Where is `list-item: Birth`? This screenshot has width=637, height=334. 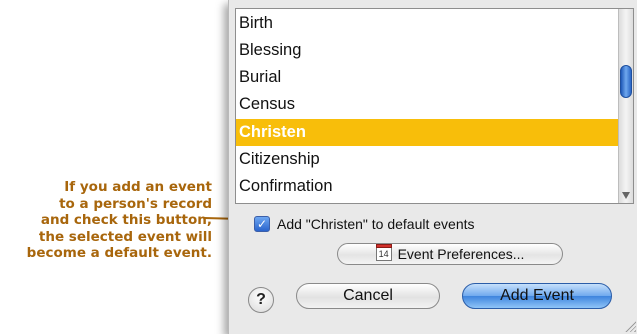 list-item: Birth is located at coordinates (428, 23).